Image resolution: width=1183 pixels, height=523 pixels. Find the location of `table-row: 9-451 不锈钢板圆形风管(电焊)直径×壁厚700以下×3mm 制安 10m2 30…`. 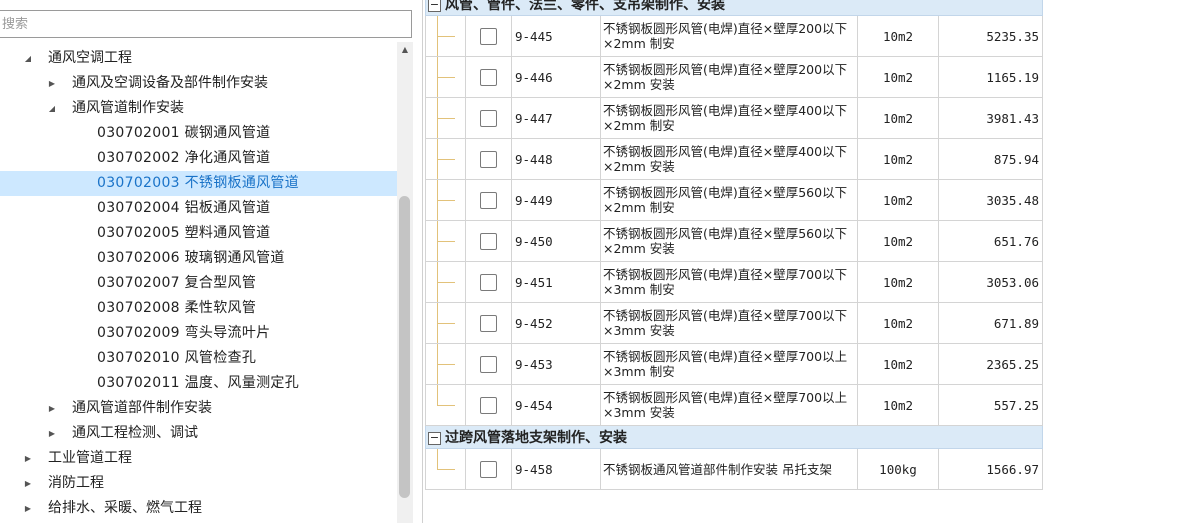

table-row: 9-451 不锈钢板圆形风管(电焊)直径×壁厚700以下×3mm 制安 10m2 30… is located at coordinates (734, 282).